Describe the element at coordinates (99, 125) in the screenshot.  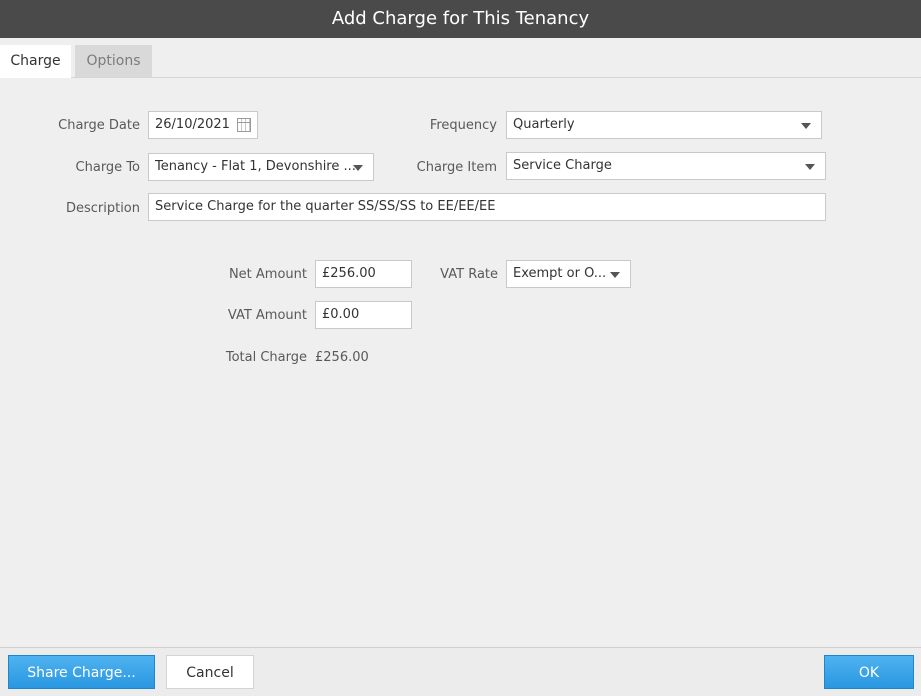
I see `charge-date-label: Charge Date` at that location.